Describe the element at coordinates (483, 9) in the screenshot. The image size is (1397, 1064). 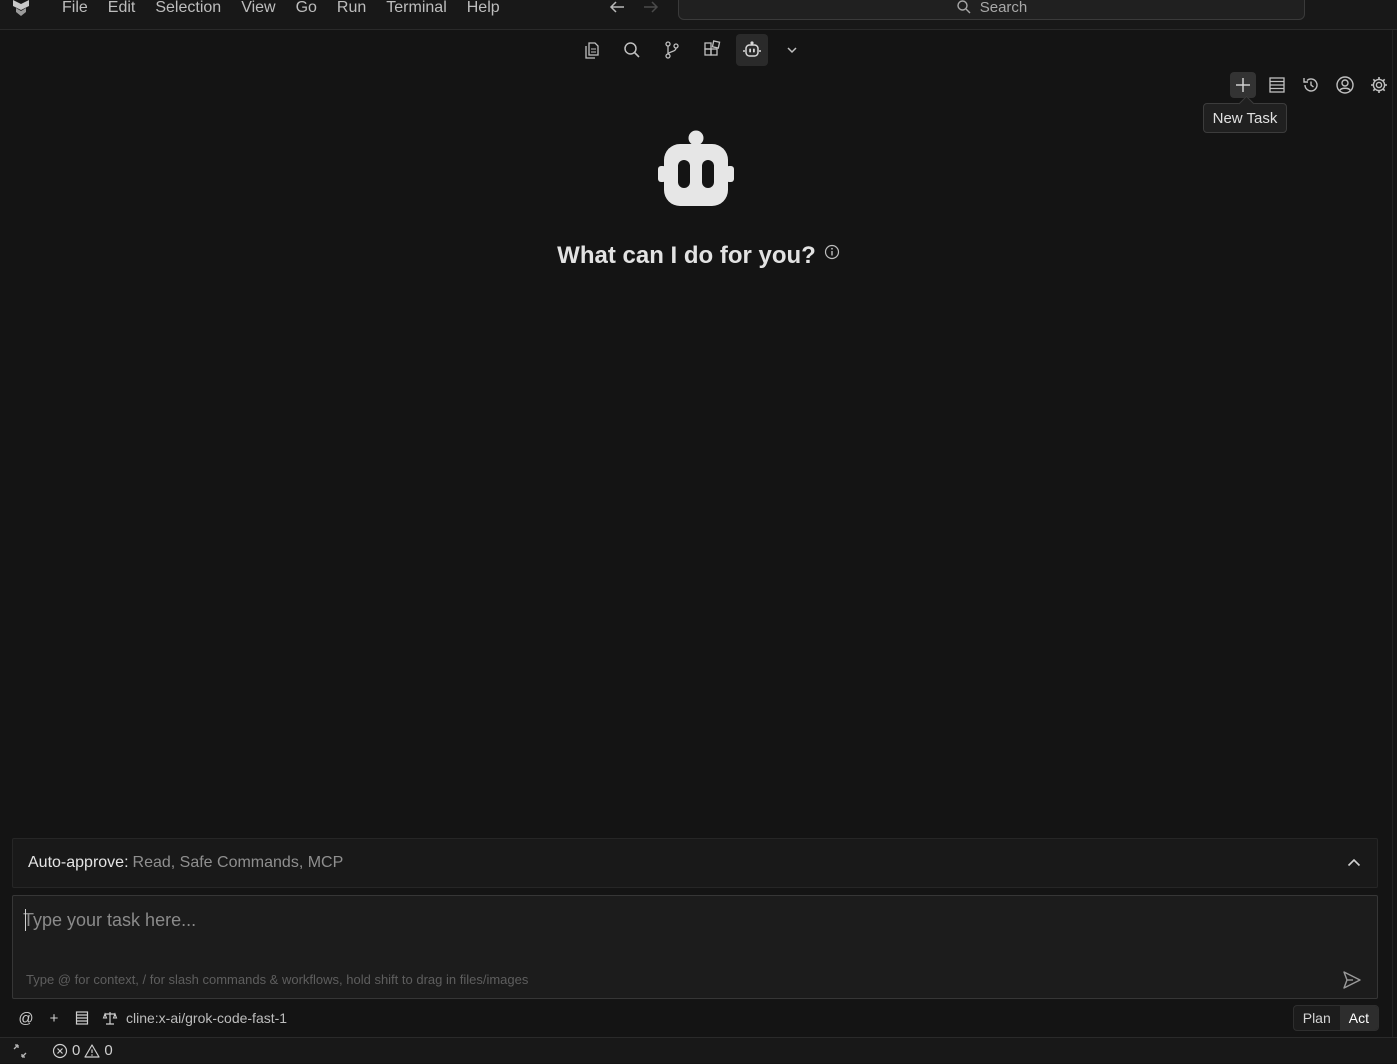
I see `menu-item-help: Help` at that location.